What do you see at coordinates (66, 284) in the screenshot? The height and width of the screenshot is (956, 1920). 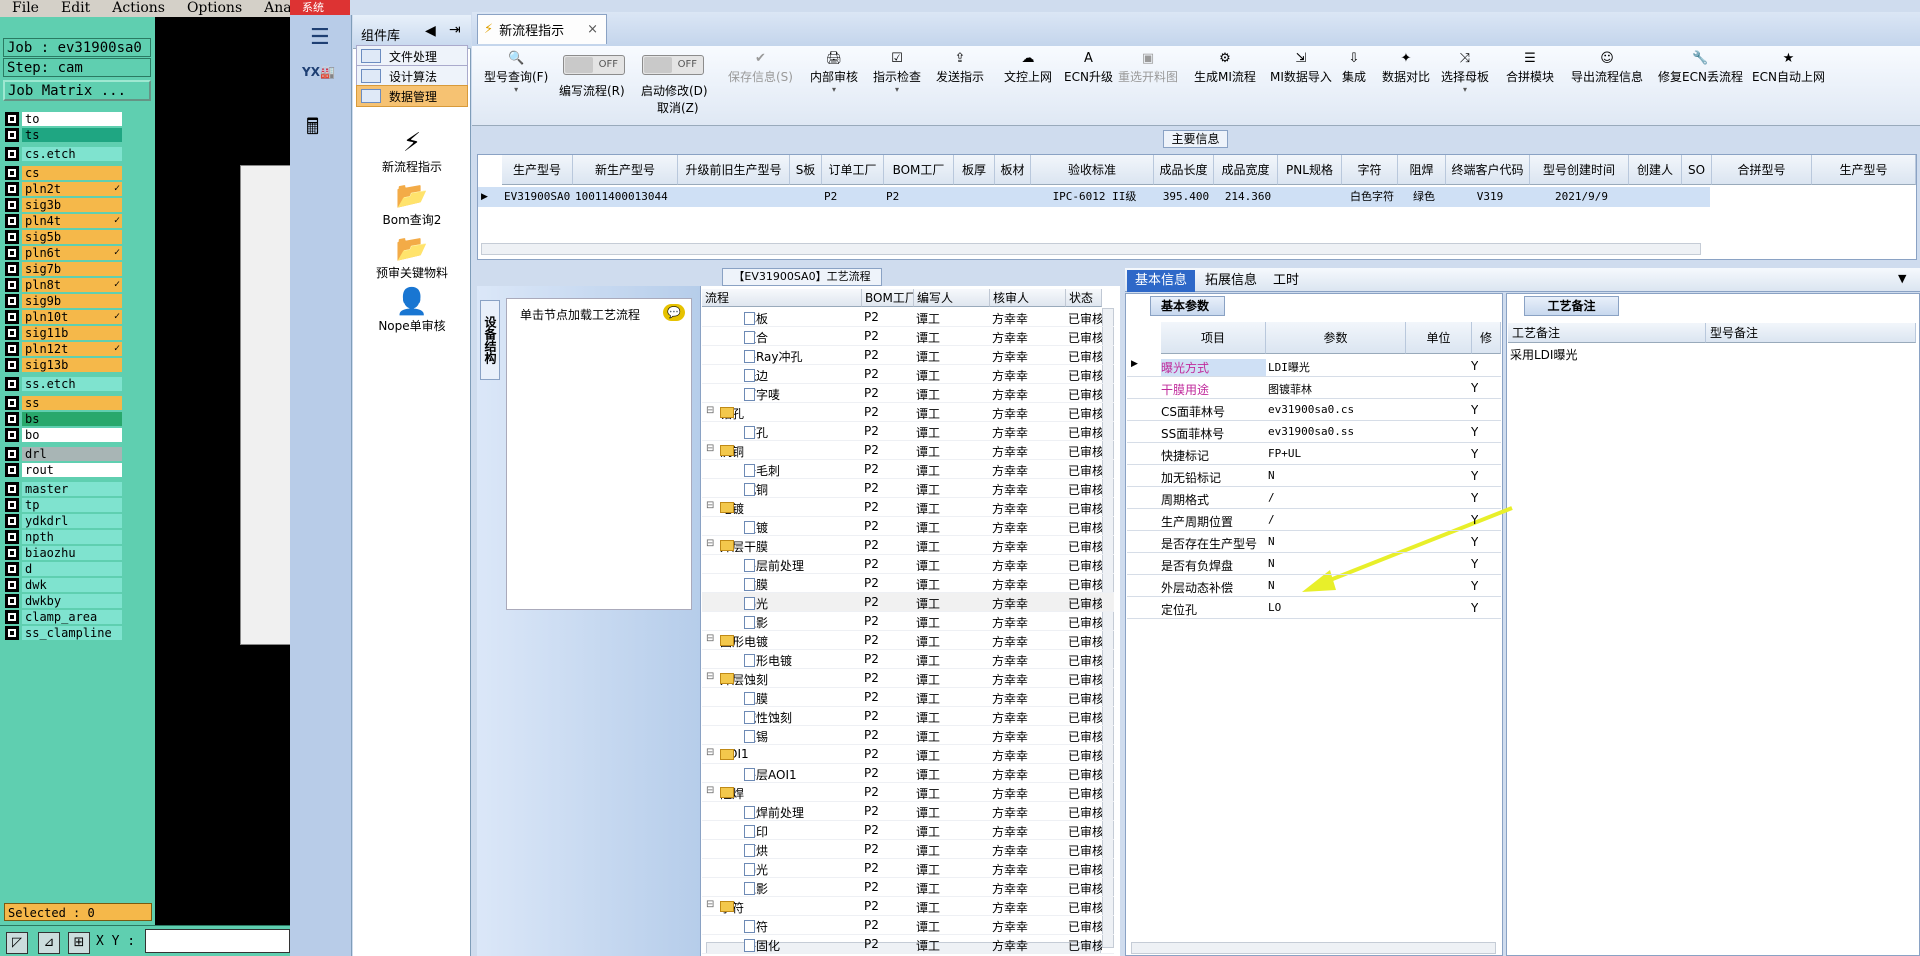 I see `layer-row: pln8t ✓` at bounding box center [66, 284].